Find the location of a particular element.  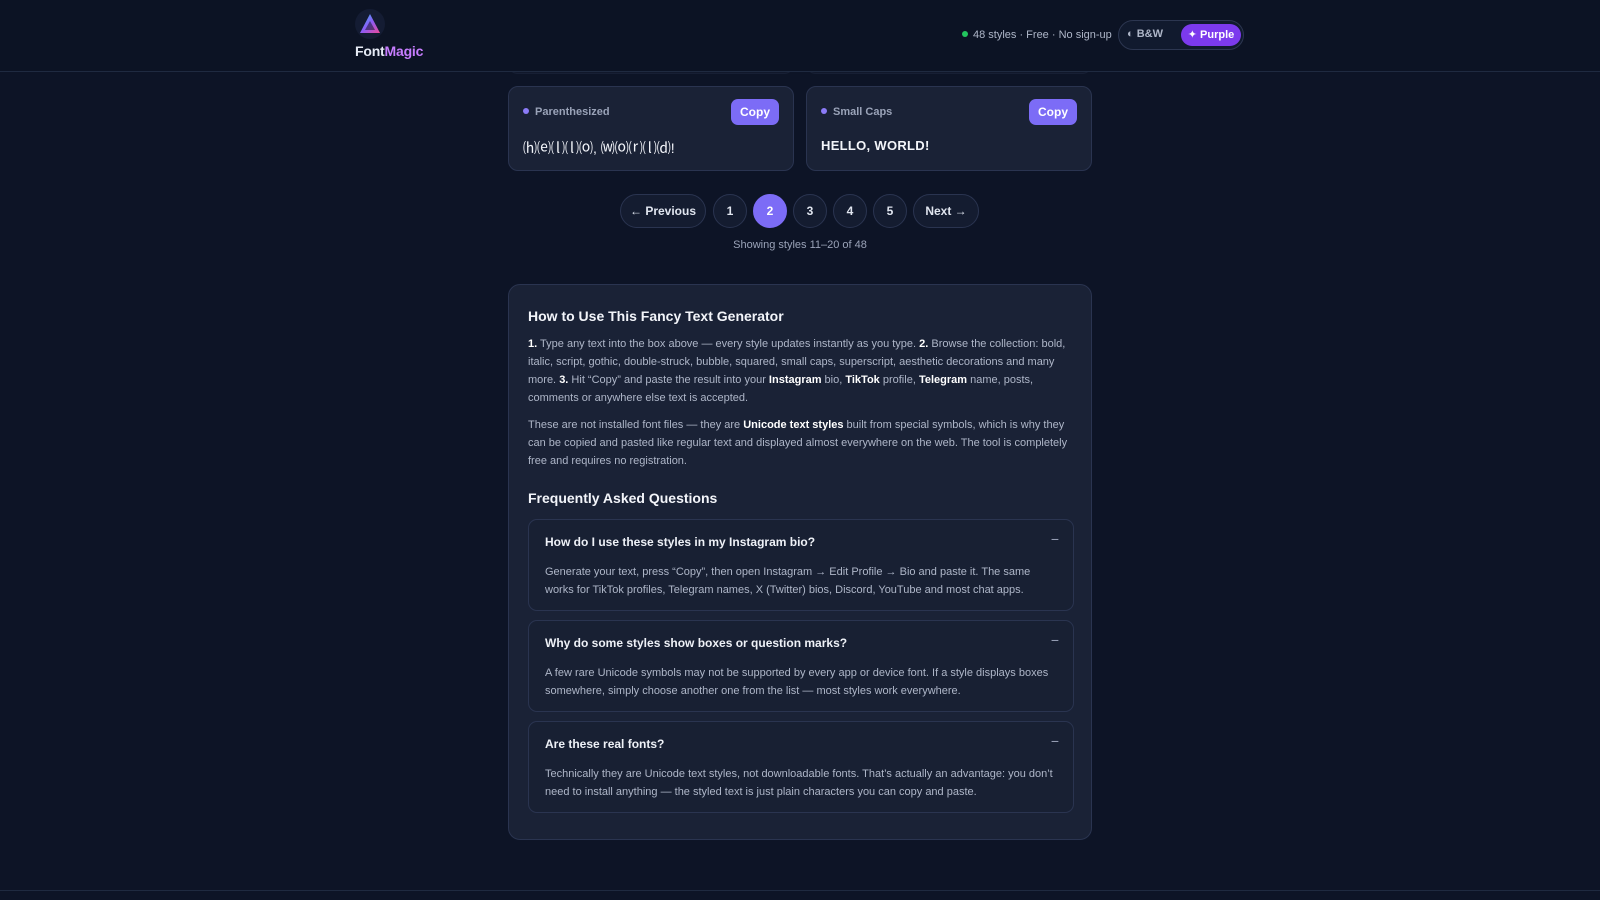

style-card-label: Parenthesized is located at coordinates (566, 112).